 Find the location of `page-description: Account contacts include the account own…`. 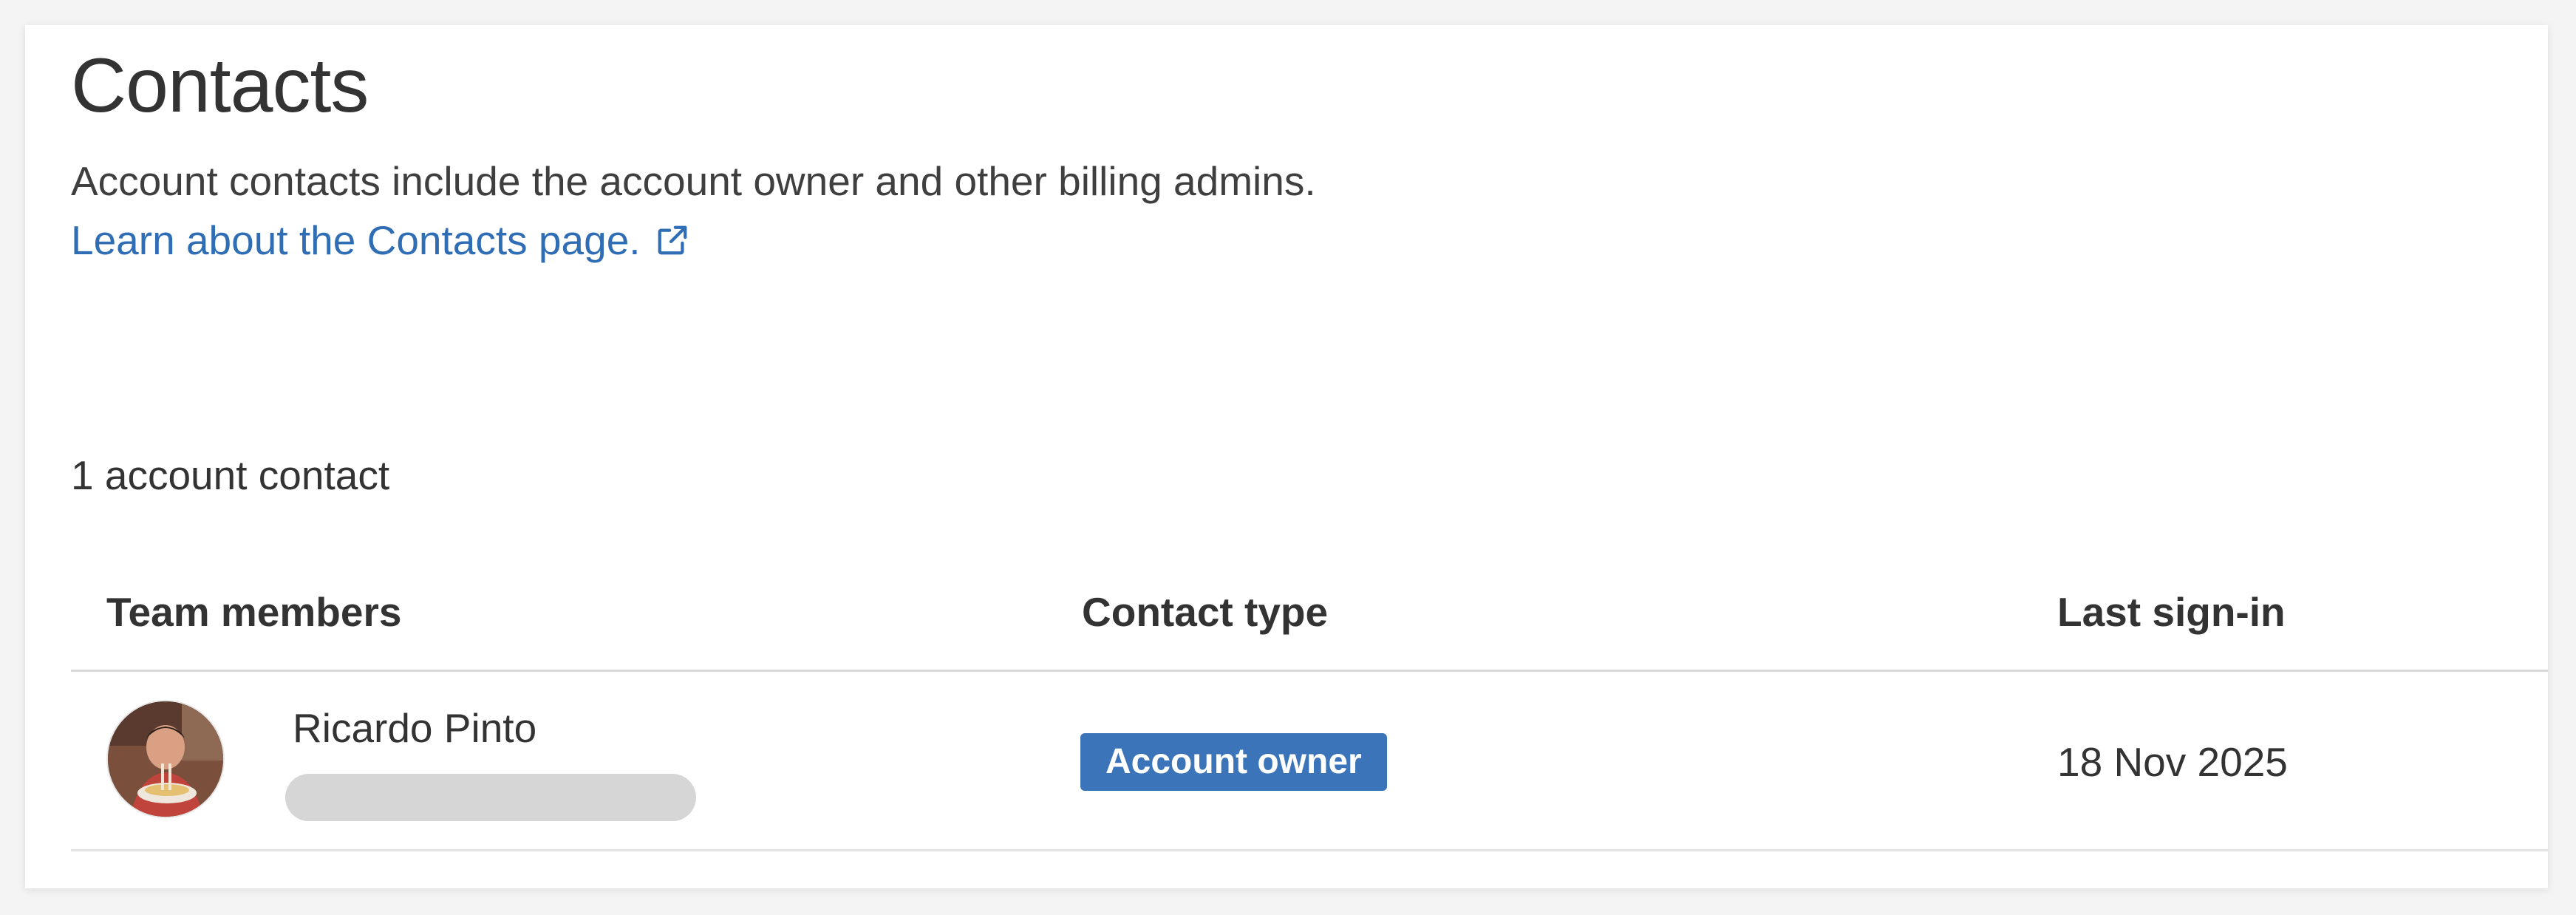

page-description: Account contacts include the account own… is located at coordinates (693, 181).